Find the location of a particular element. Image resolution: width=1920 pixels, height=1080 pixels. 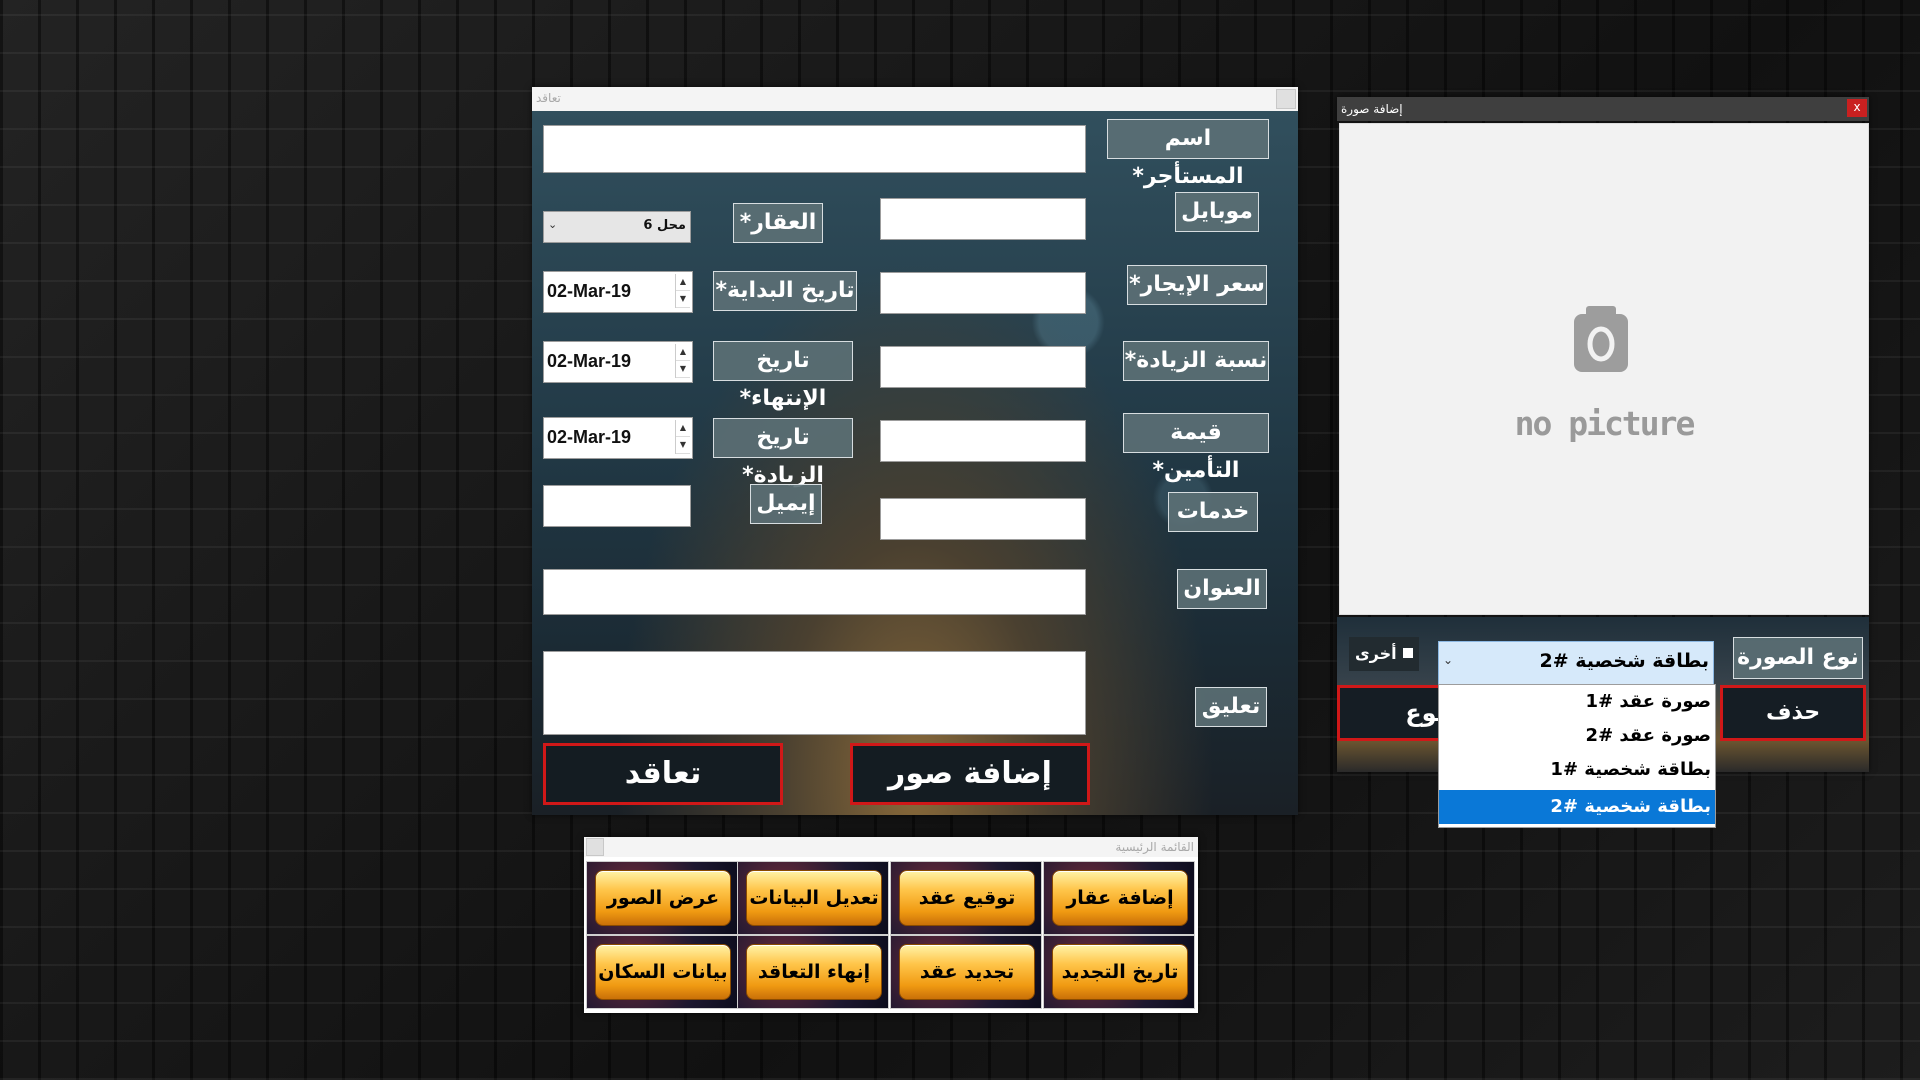

end-date-spinner: ▲ ▼ is located at coordinates (682, 361).